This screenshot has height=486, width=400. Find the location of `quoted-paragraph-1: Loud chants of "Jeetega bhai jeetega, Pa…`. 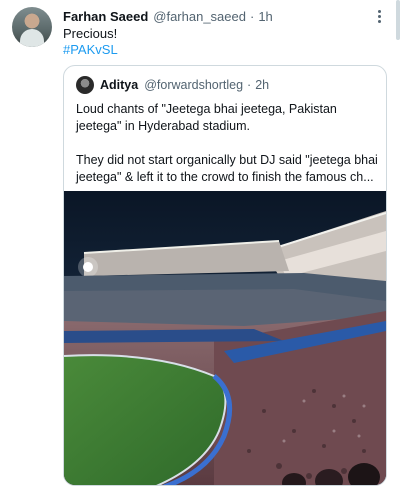

quoted-paragraph-1: Loud chants of "Jeetega bhai jeetega, Pa… is located at coordinates (206, 117).